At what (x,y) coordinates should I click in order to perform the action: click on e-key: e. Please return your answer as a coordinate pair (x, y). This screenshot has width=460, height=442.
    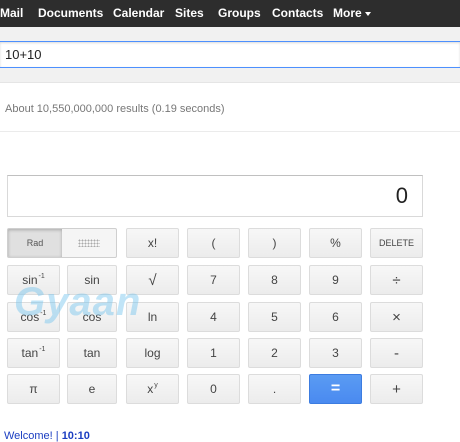
    Looking at the image, I should click on (92, 389).